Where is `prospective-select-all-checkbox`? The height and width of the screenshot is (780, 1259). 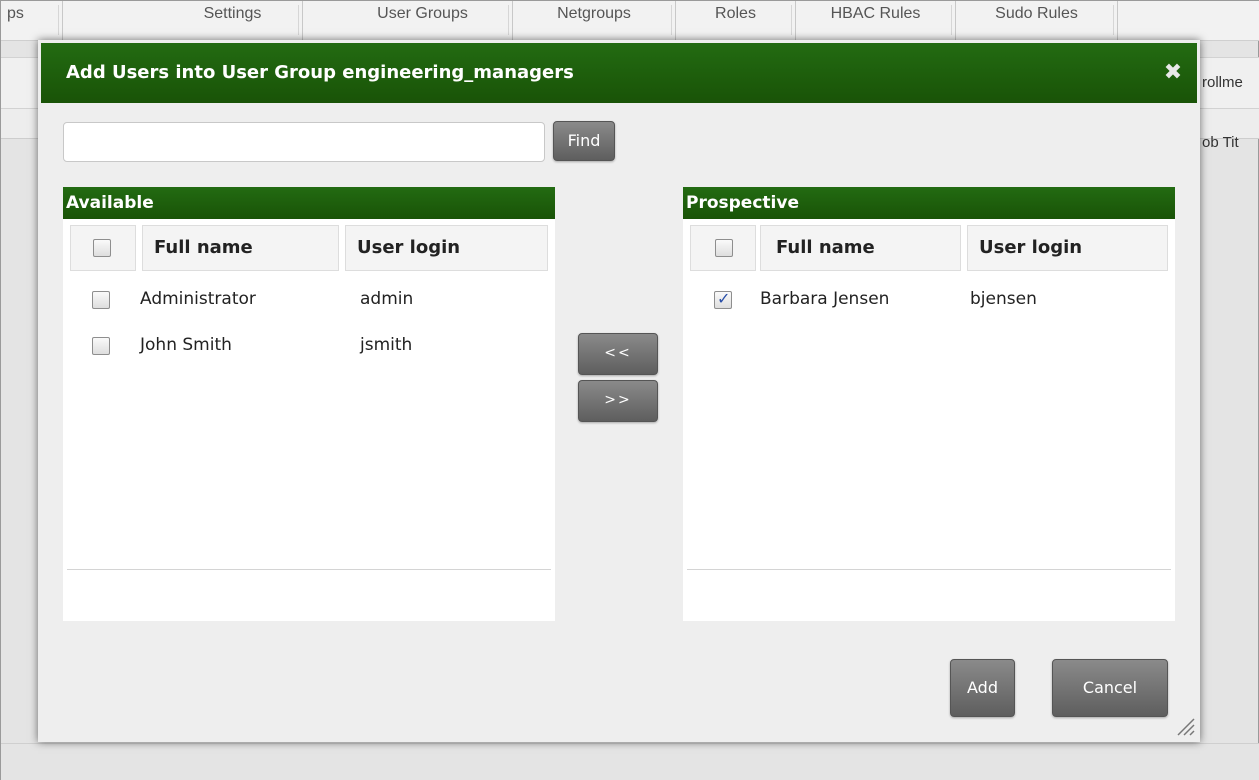 prospective-select-all-checkbox is located at coordinates (724, 248).